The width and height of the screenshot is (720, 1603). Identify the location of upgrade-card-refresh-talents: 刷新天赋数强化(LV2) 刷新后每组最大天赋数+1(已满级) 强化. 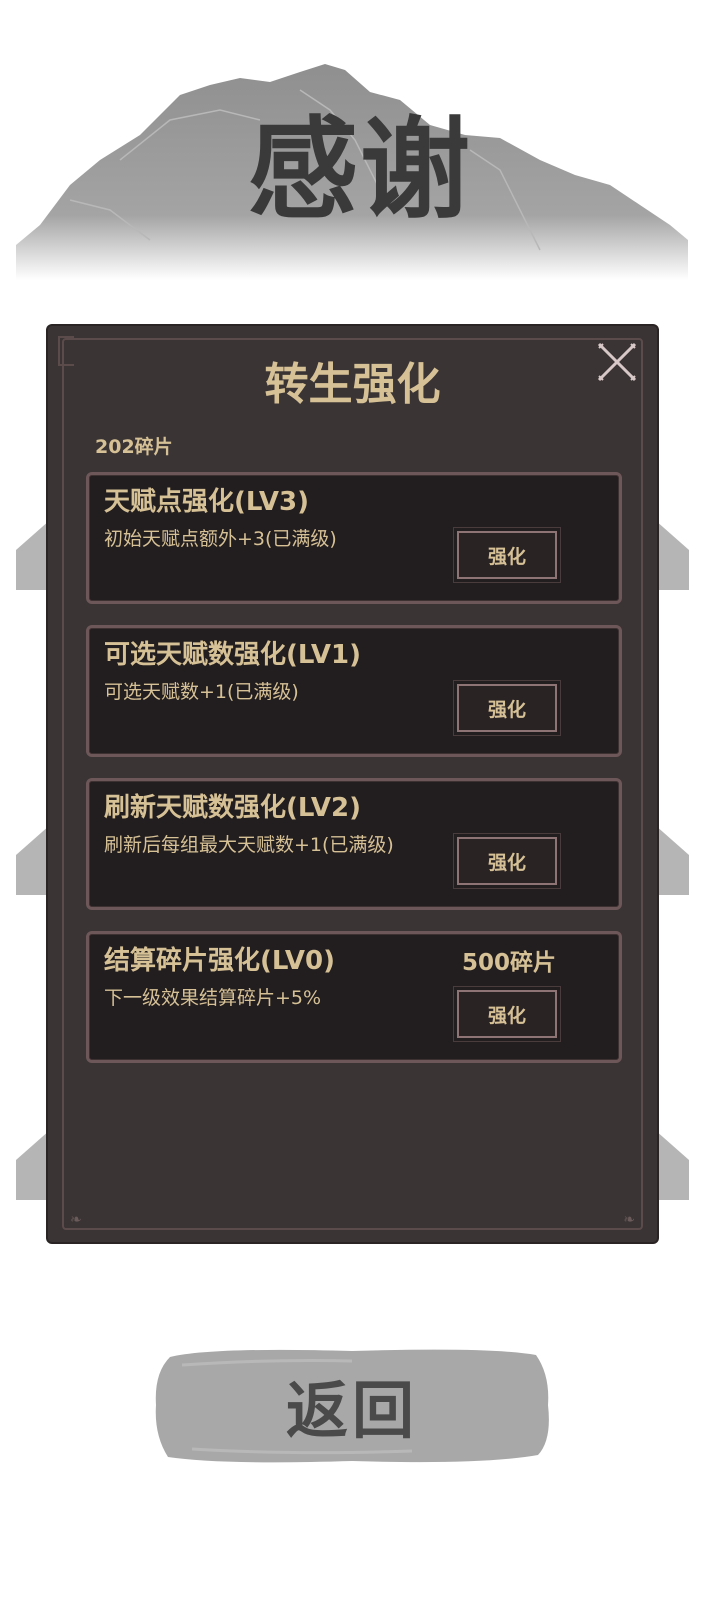
(354, 844).